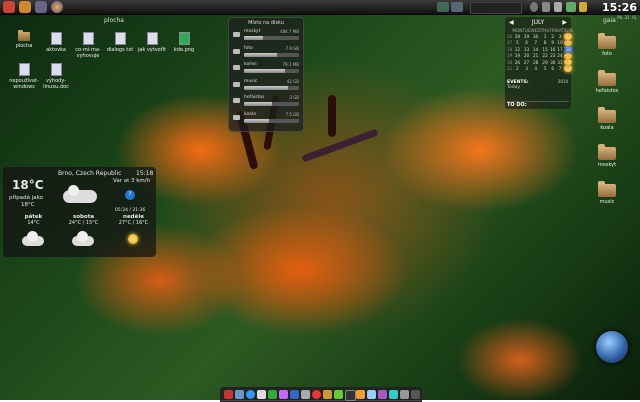  What do you see at coordinates (560, 68) in the screenshot?
I see `calendar-day: 7` at bounding box center [560, 68].